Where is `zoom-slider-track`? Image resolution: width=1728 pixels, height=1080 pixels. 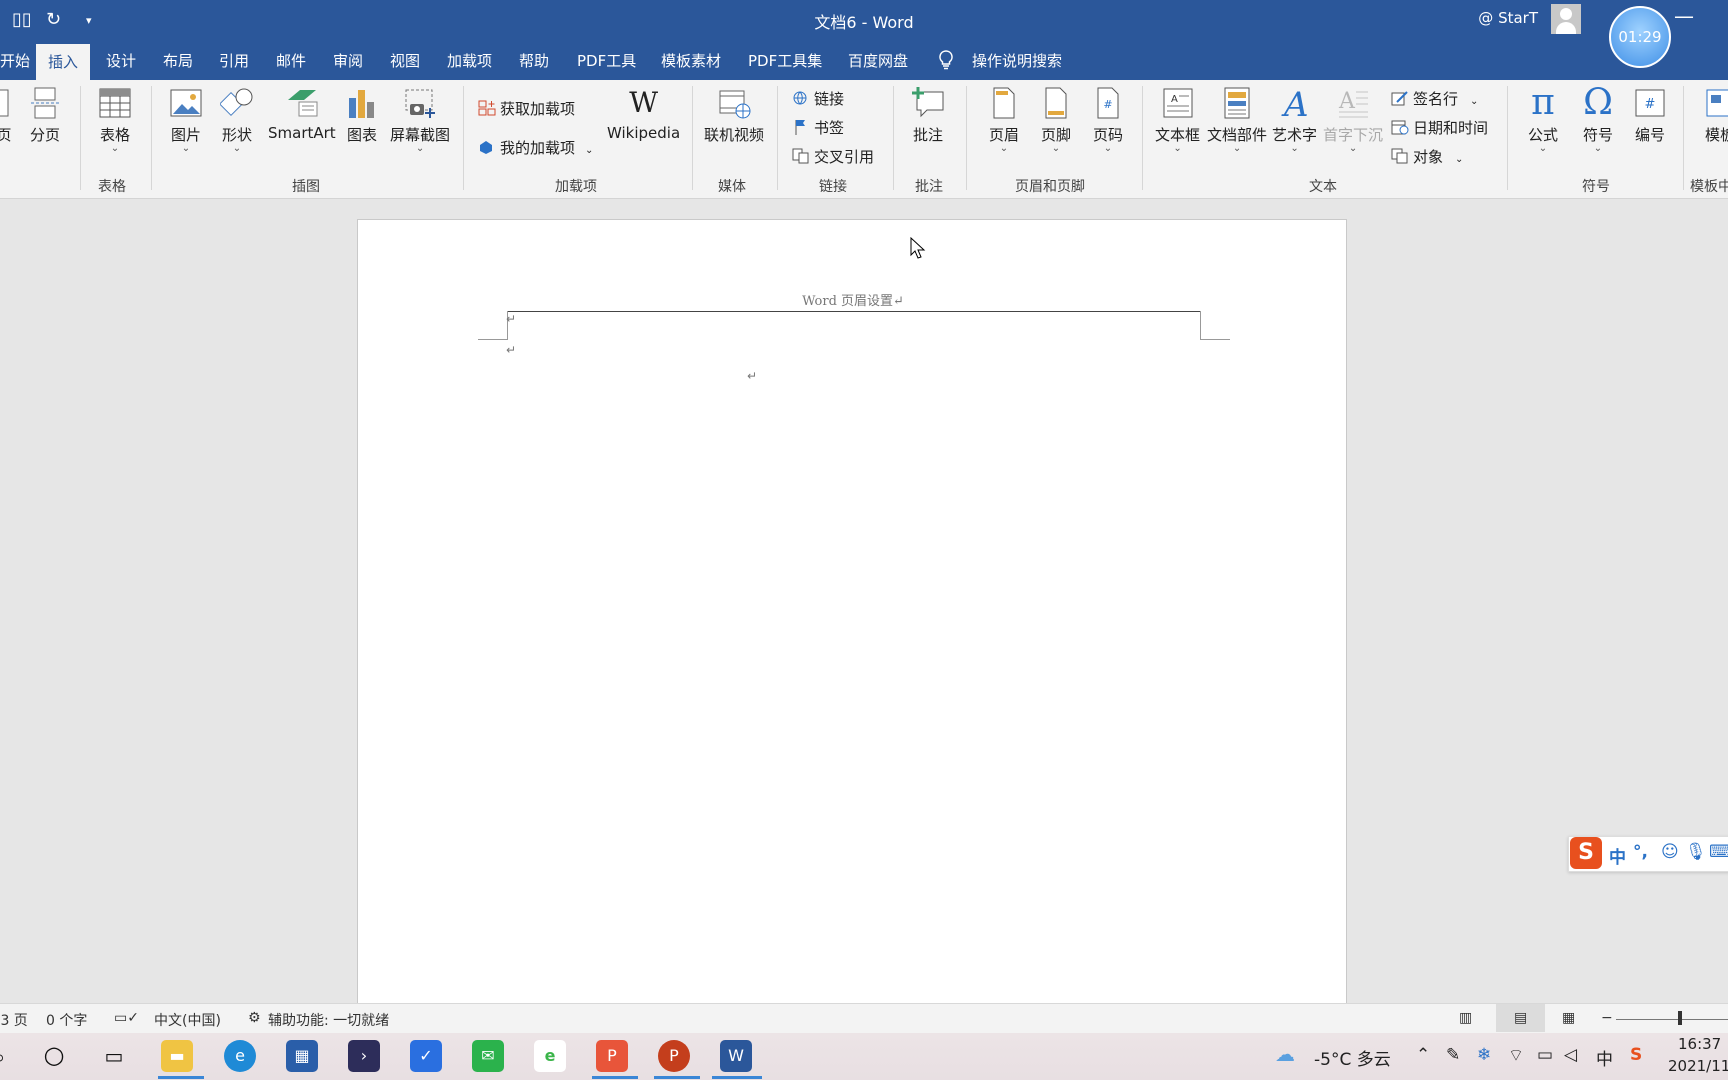 zoom-slider-track is located at coordinates (1672, 1019).